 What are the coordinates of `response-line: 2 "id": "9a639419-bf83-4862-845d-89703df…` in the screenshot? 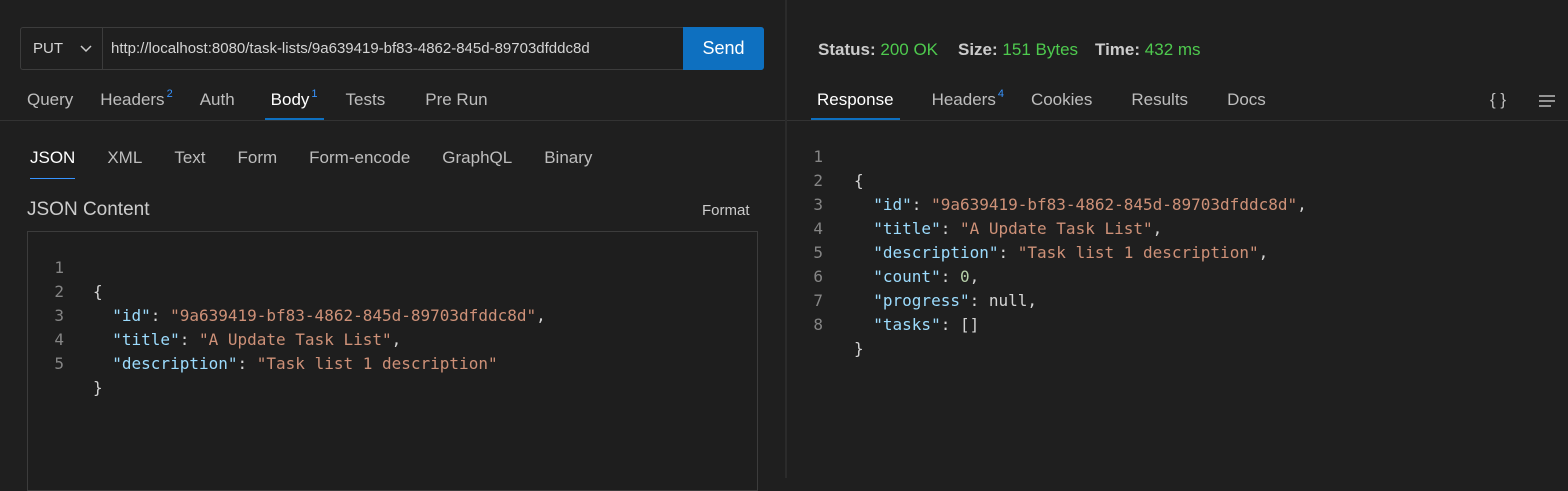 It's located at (1046, 179).